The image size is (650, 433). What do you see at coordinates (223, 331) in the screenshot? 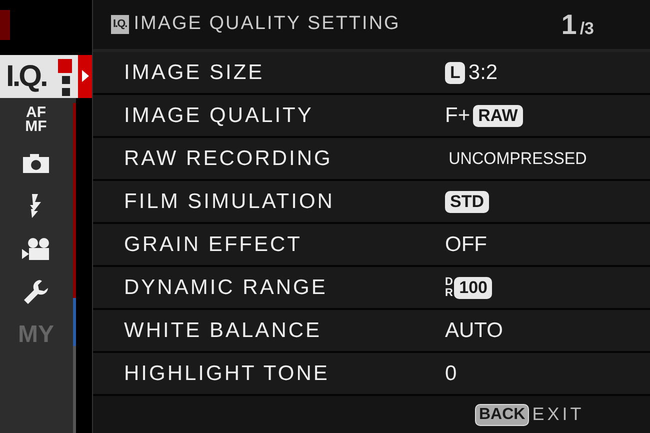
I see `setting-label: WHITE BALANCE` at bounding box center [223, 331].